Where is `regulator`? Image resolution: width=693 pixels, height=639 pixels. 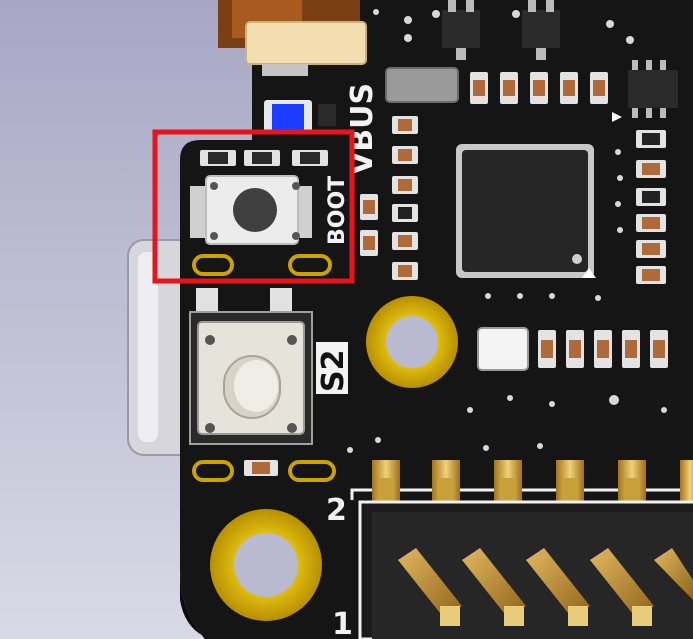 regulator is located at coordinates (422, 85).